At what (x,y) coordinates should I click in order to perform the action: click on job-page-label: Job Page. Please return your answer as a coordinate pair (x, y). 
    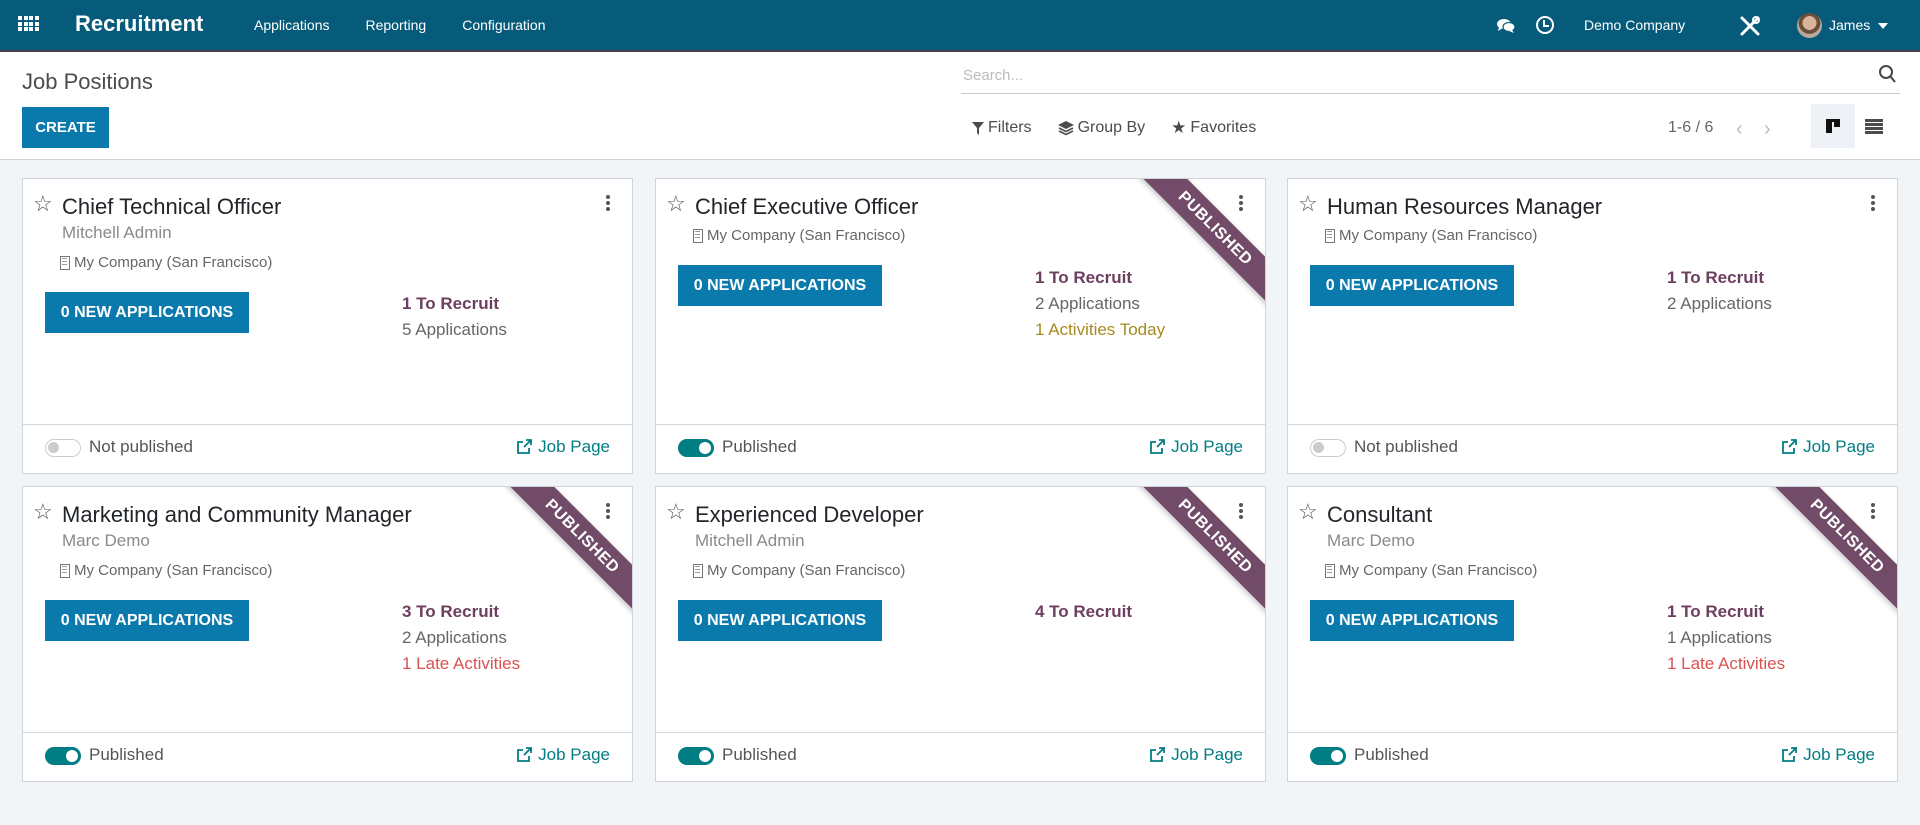
    Looking at the image, I should click on (1207, 754).